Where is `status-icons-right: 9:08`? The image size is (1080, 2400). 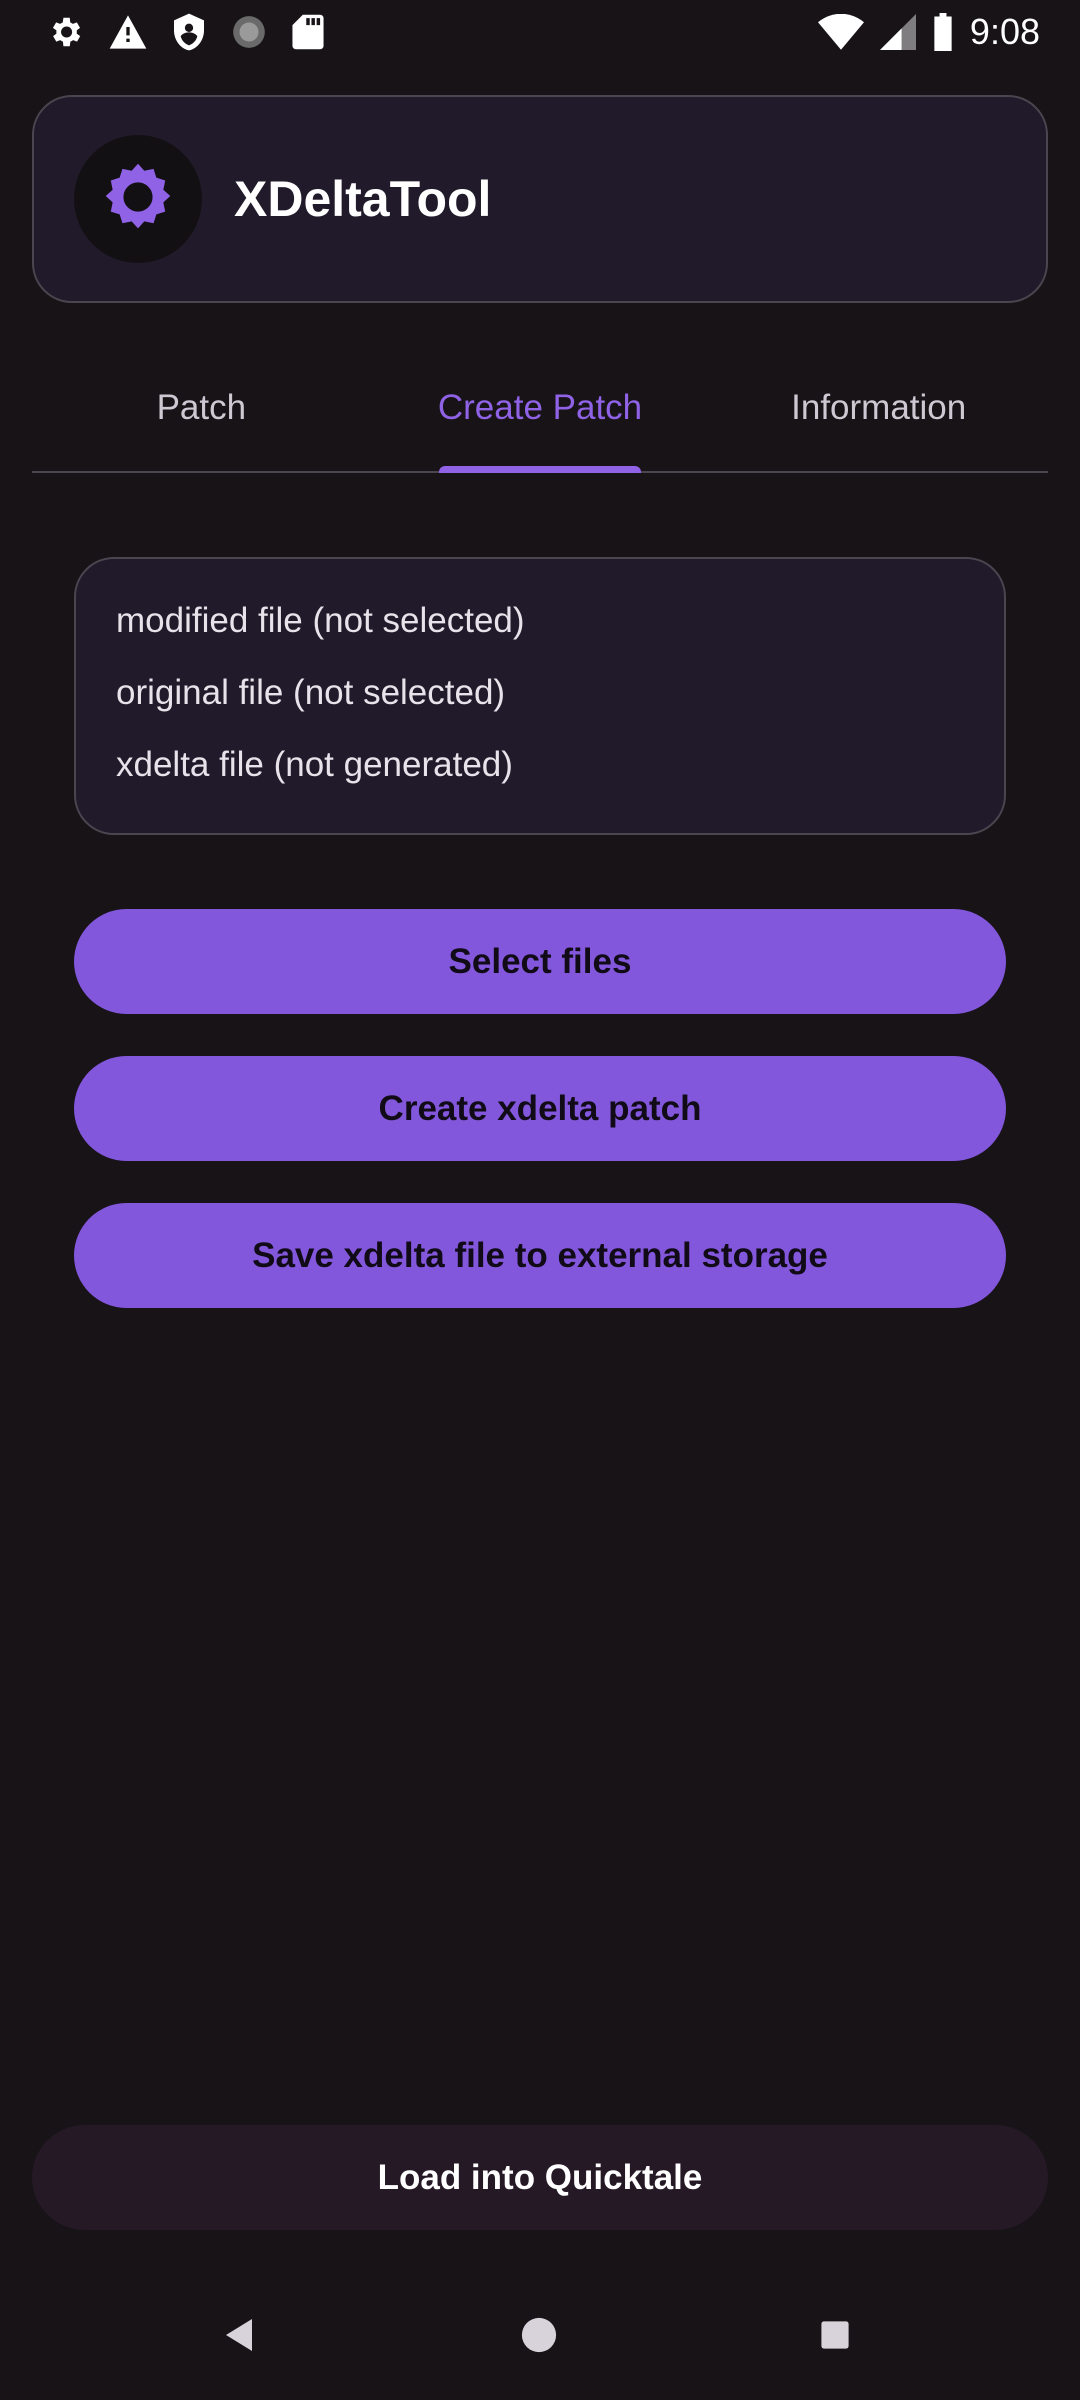 status-icons-right: 9:08 is located at coordinates (921, 32).